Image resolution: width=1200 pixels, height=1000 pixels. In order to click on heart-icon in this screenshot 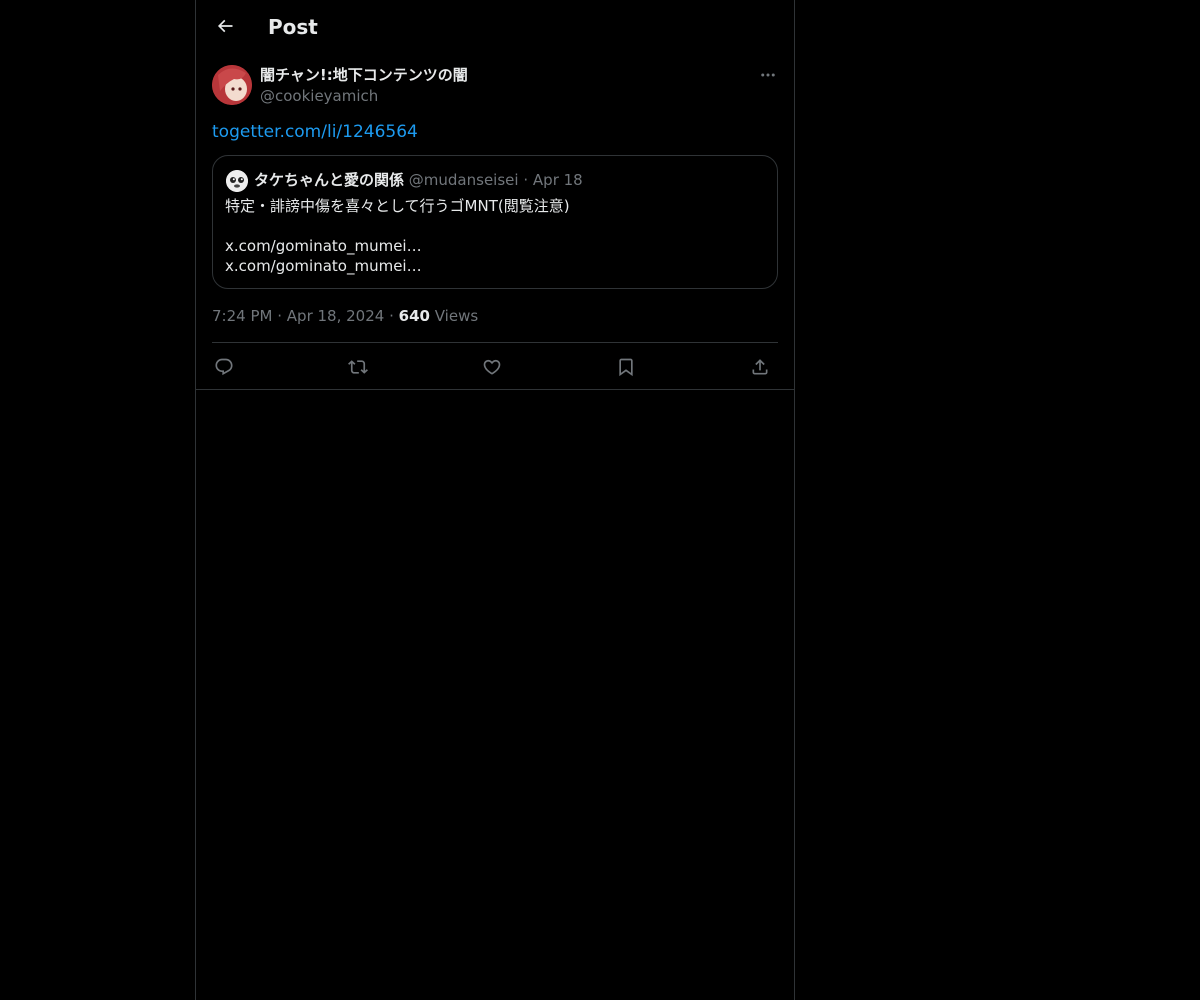, I will do `click(492, 367)`.